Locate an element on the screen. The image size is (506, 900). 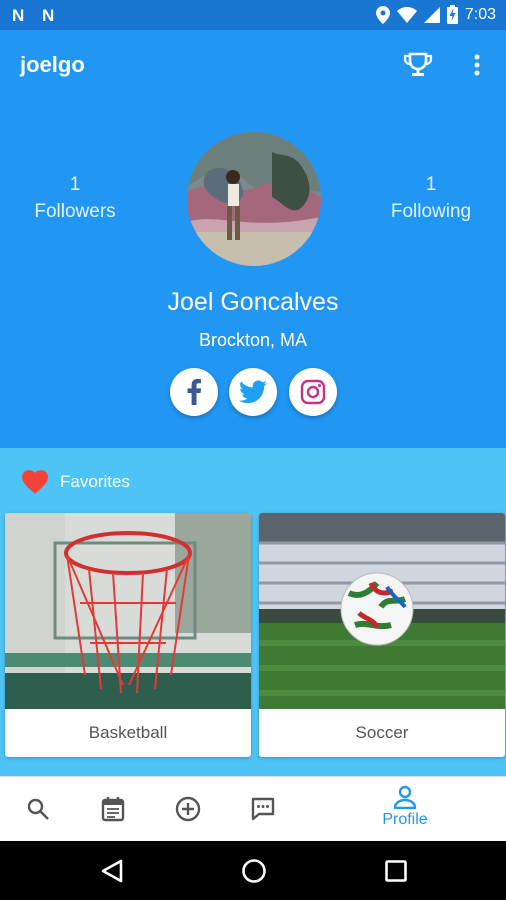
followers-label: Followers is located at coordinates (75, 211).